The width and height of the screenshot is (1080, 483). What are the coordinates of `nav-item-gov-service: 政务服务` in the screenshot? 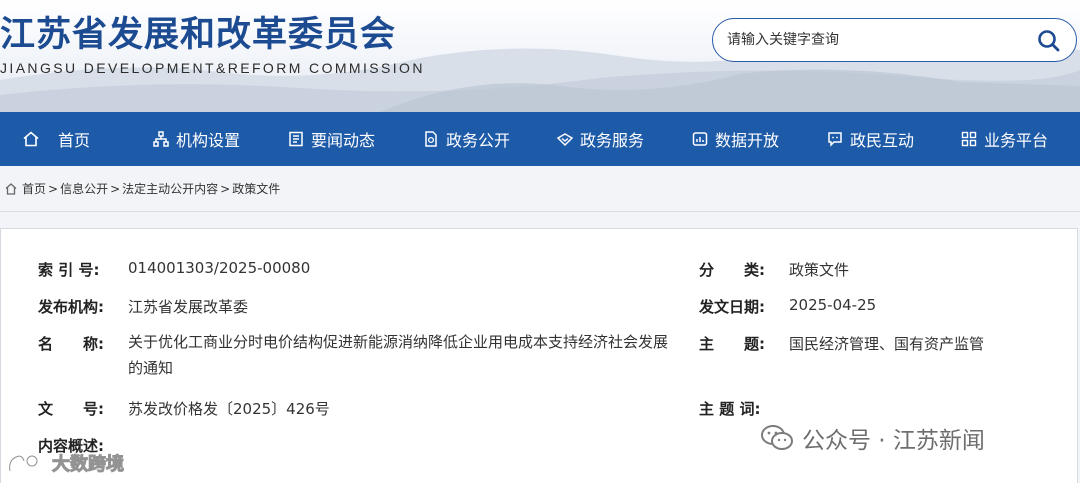 It's located at (600, 139).